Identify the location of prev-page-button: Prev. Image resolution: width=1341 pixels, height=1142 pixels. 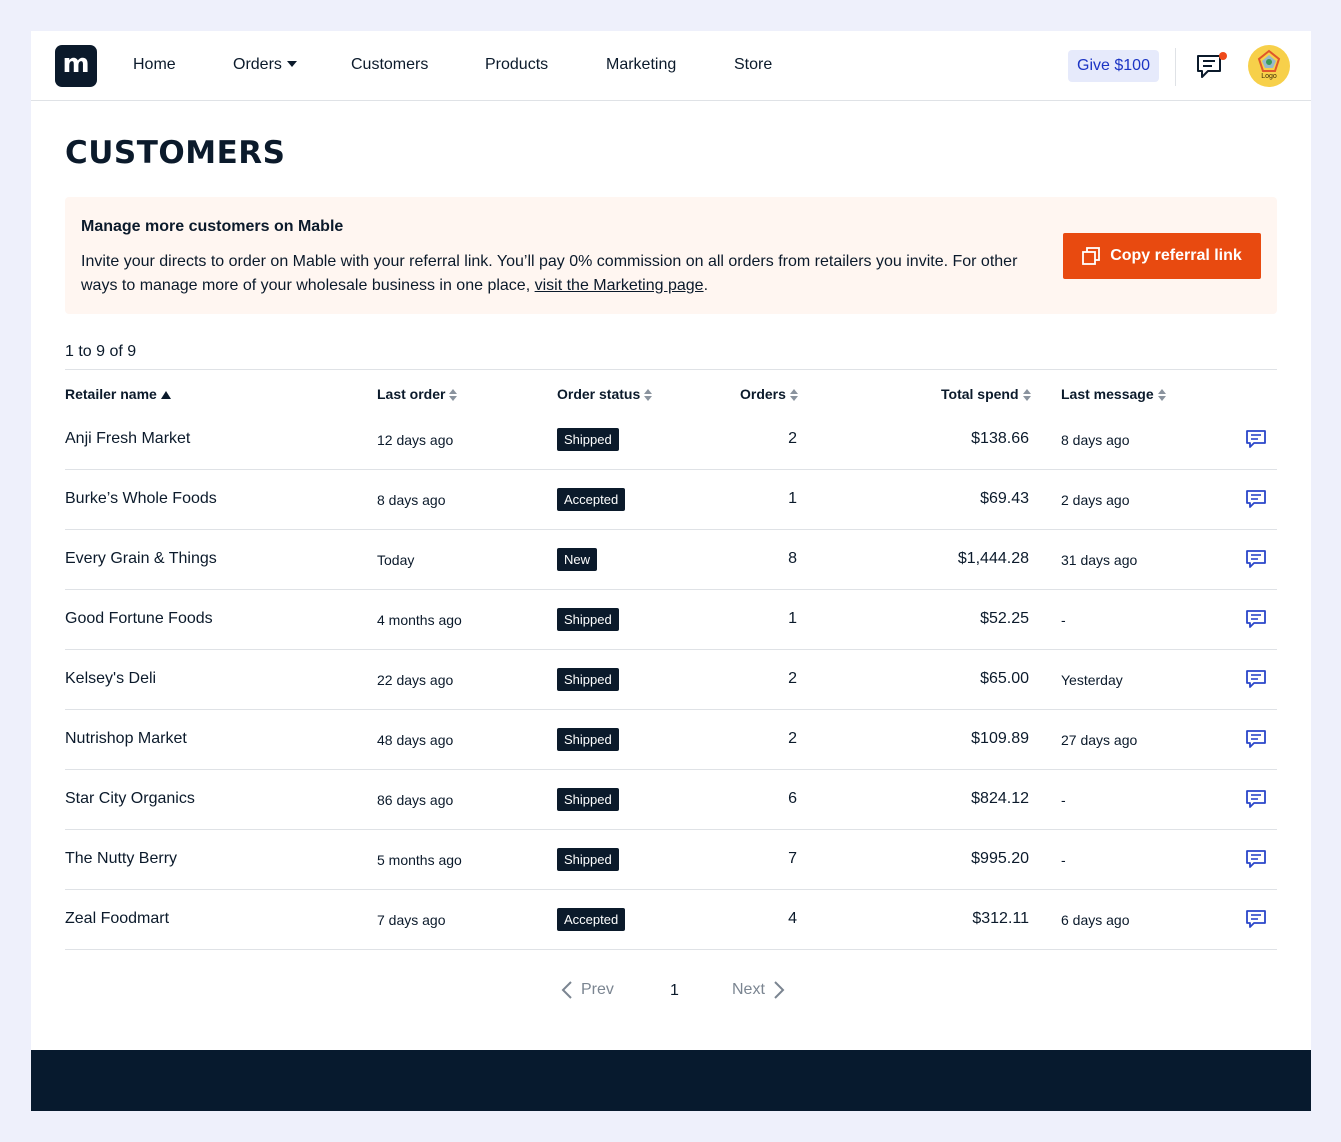
(587, 990).